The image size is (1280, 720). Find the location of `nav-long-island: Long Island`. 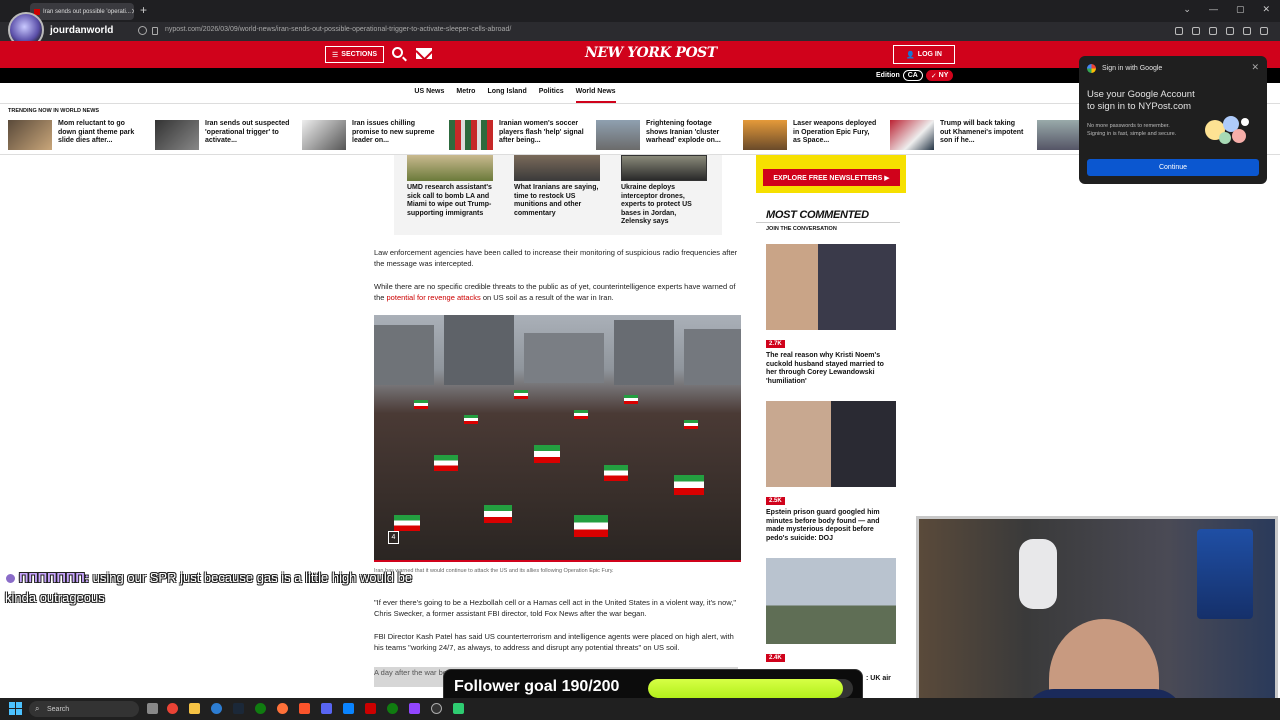

nav-long-island: Long Island is located at coordinates (506, 94).